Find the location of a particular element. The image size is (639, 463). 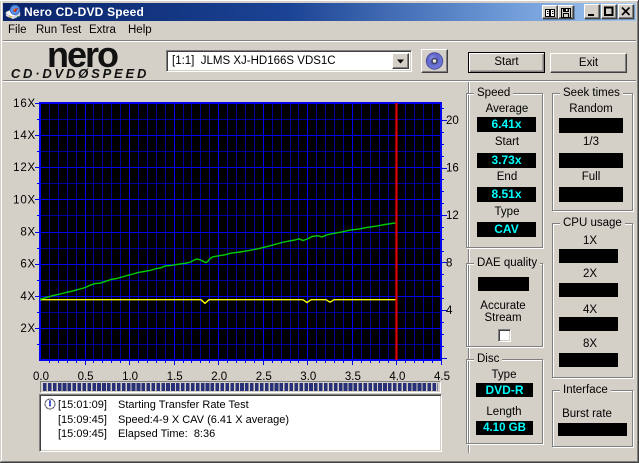

svg-text: 8 is located at coordinates (449, 264).